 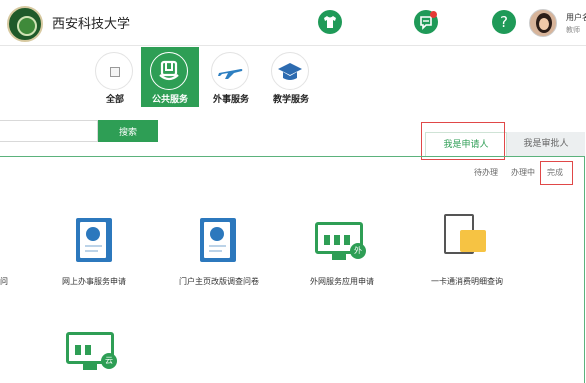 What do you see at coordinates (433, 14) in the screenshot?
I see `notification-dot` at bounding box center [433, 14].